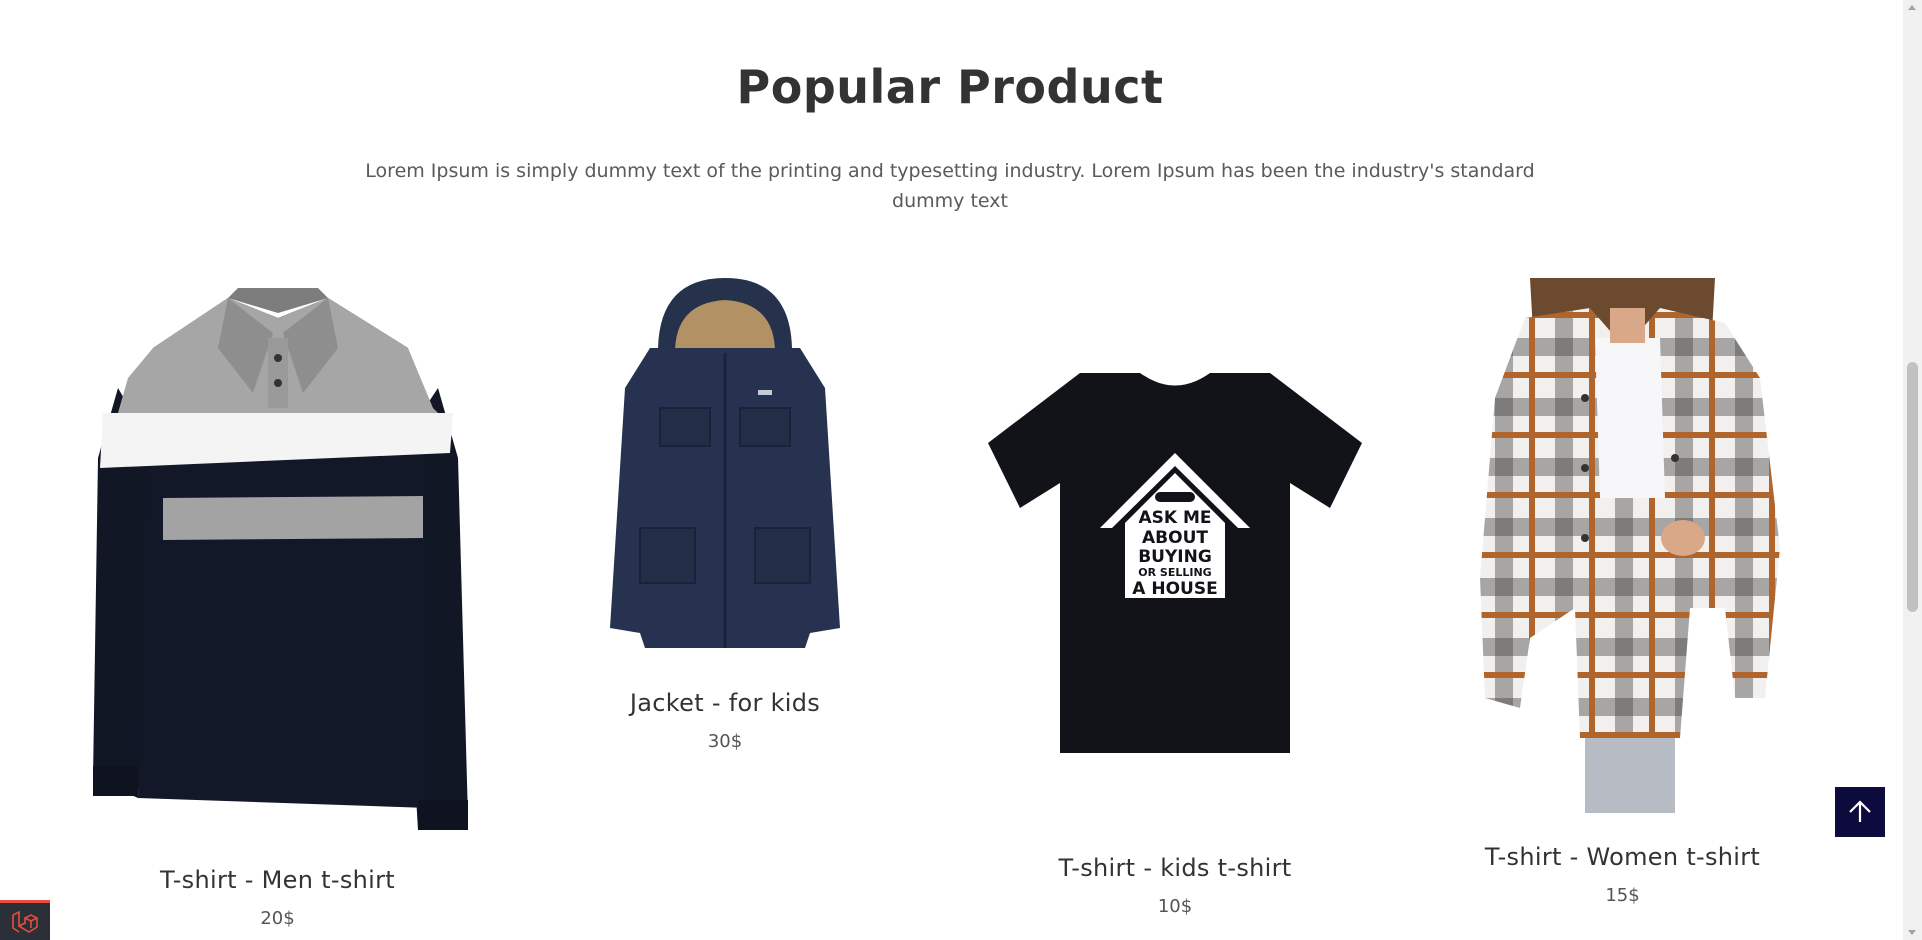  I want to click on navy-parka-jacket-image, so click(725, 463).